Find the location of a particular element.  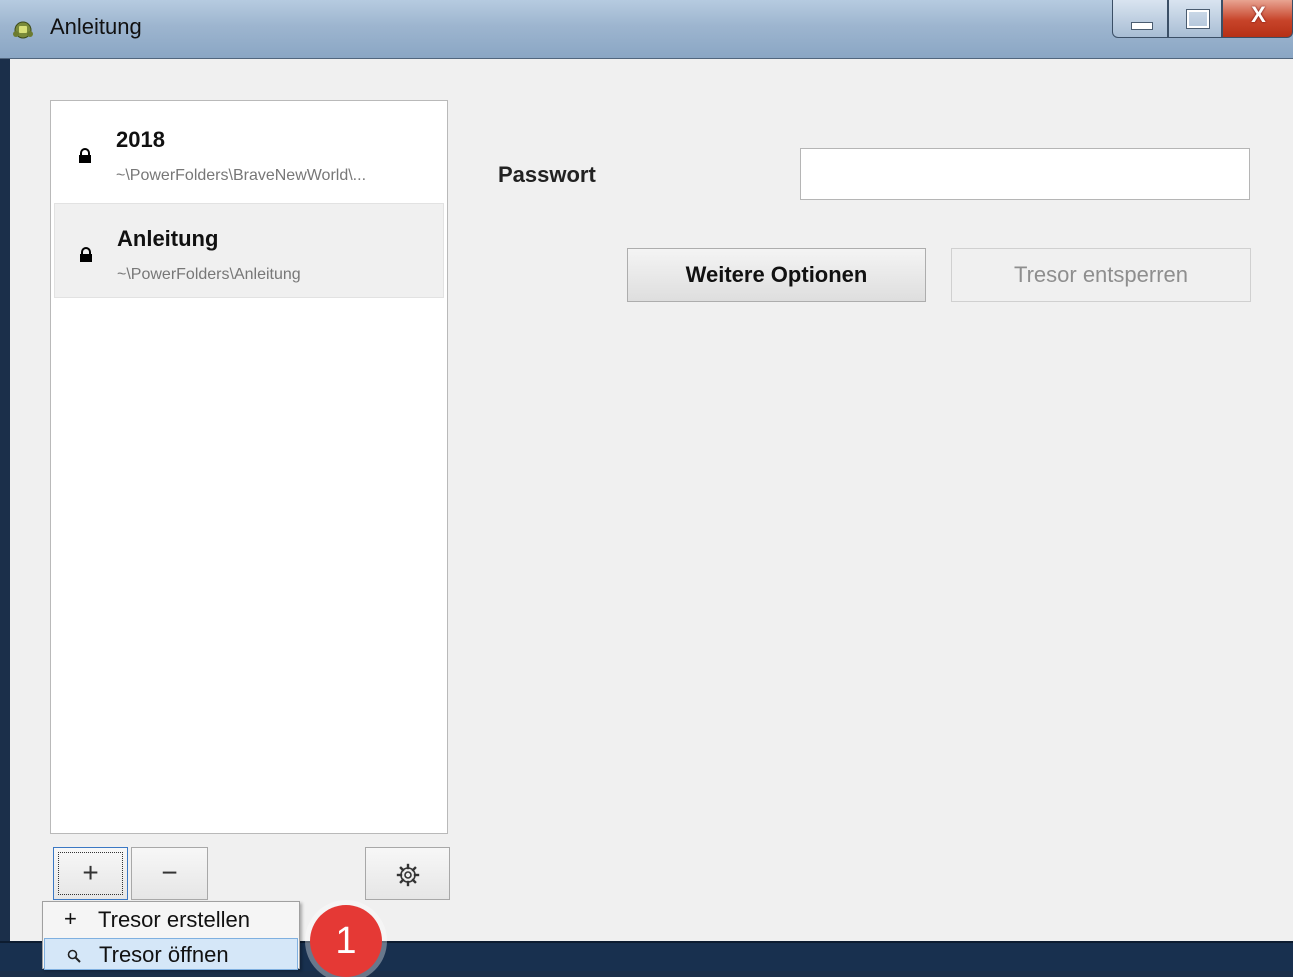

minus-icon: − is located at coordinates (169, 872).